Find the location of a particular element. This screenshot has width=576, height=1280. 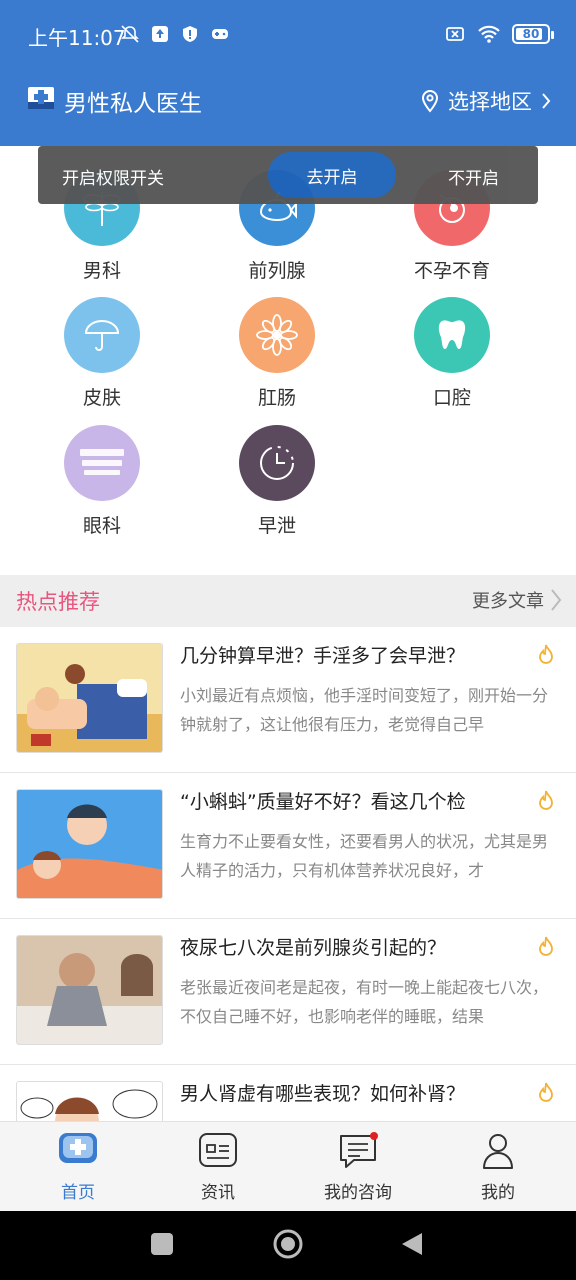

system-nav-bar is located at coordinates (288, 1245).